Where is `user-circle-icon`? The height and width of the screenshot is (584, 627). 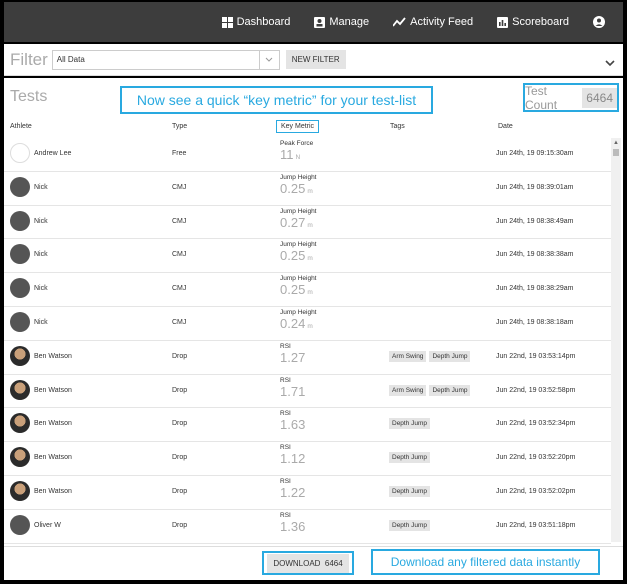
user-circle-icon is located at coordinates (599, 22).